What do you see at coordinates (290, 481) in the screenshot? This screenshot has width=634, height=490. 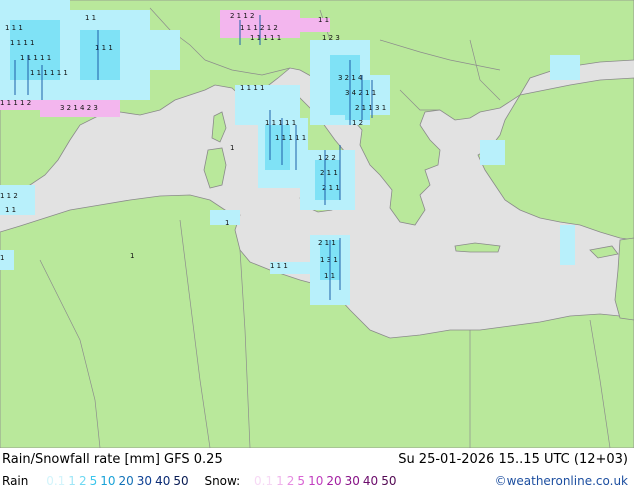 I see `snow-level-2: 2` at bounding box center [290, 481].